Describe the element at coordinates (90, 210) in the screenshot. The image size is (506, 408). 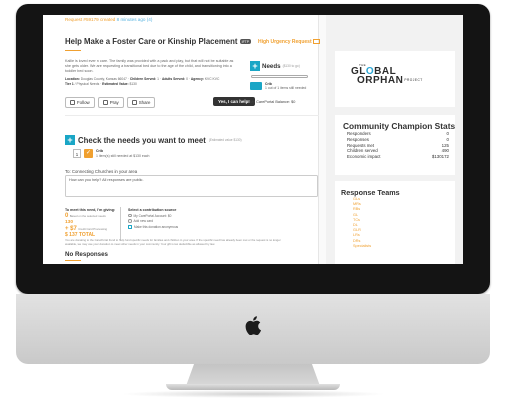
I see `giving-label: To meet this need, I'm giving:` at that location.